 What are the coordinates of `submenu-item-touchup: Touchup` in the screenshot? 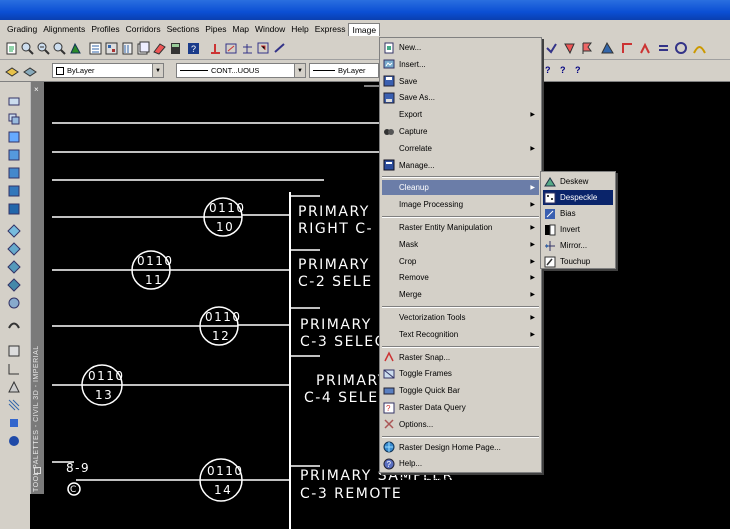 It's located at (578, 261).